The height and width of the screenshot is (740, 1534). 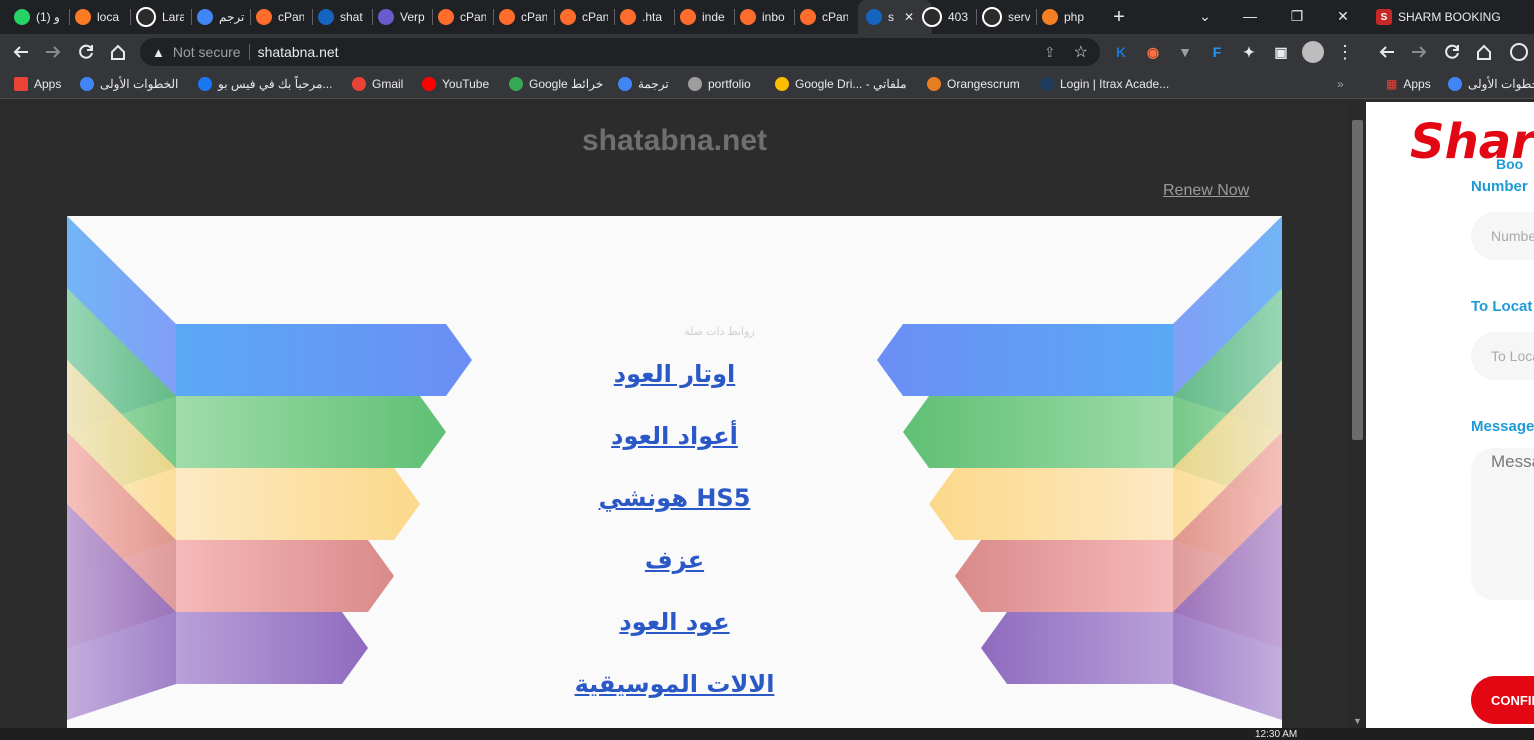 I want to click on confirm-button: CONFIR, so click(x=1502, y=700).